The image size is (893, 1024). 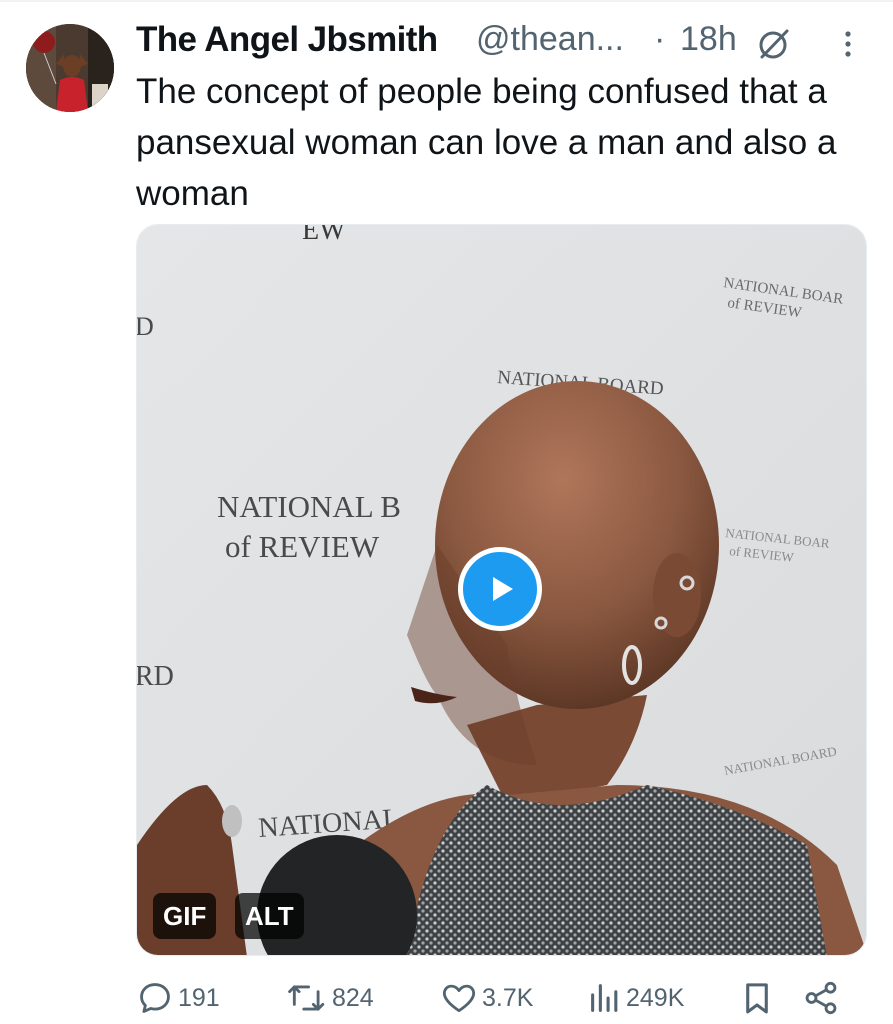 I want to click on reply-icon, so click(x=155, y=998).